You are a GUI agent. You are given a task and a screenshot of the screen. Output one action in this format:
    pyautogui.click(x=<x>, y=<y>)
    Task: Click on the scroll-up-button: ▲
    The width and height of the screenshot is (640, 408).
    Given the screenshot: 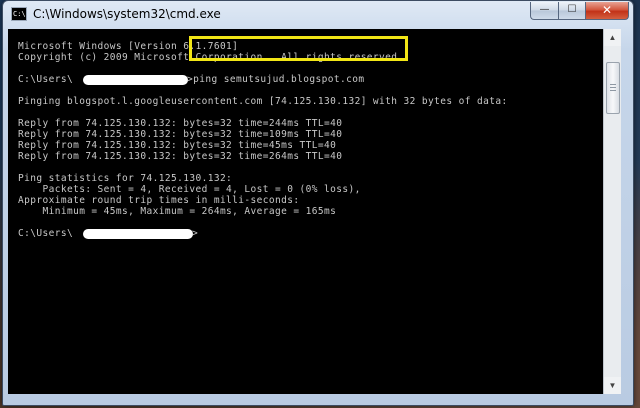 What is the action you would take?
    pyautogui.click(x=612, y=37)
    